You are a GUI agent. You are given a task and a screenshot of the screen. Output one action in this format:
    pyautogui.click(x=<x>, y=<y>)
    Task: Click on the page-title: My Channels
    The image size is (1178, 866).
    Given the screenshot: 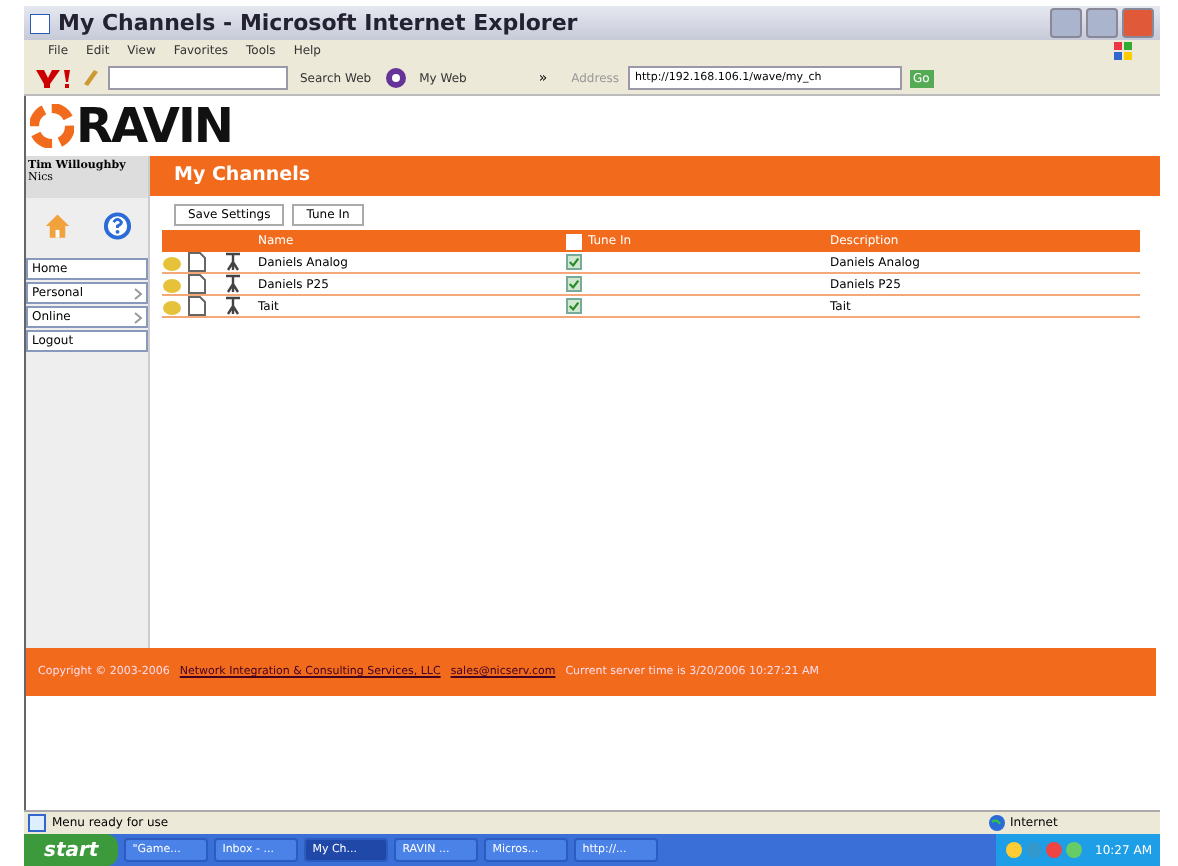 What is the action you would take?
    pyautogui.click(x=655, y=176)
    